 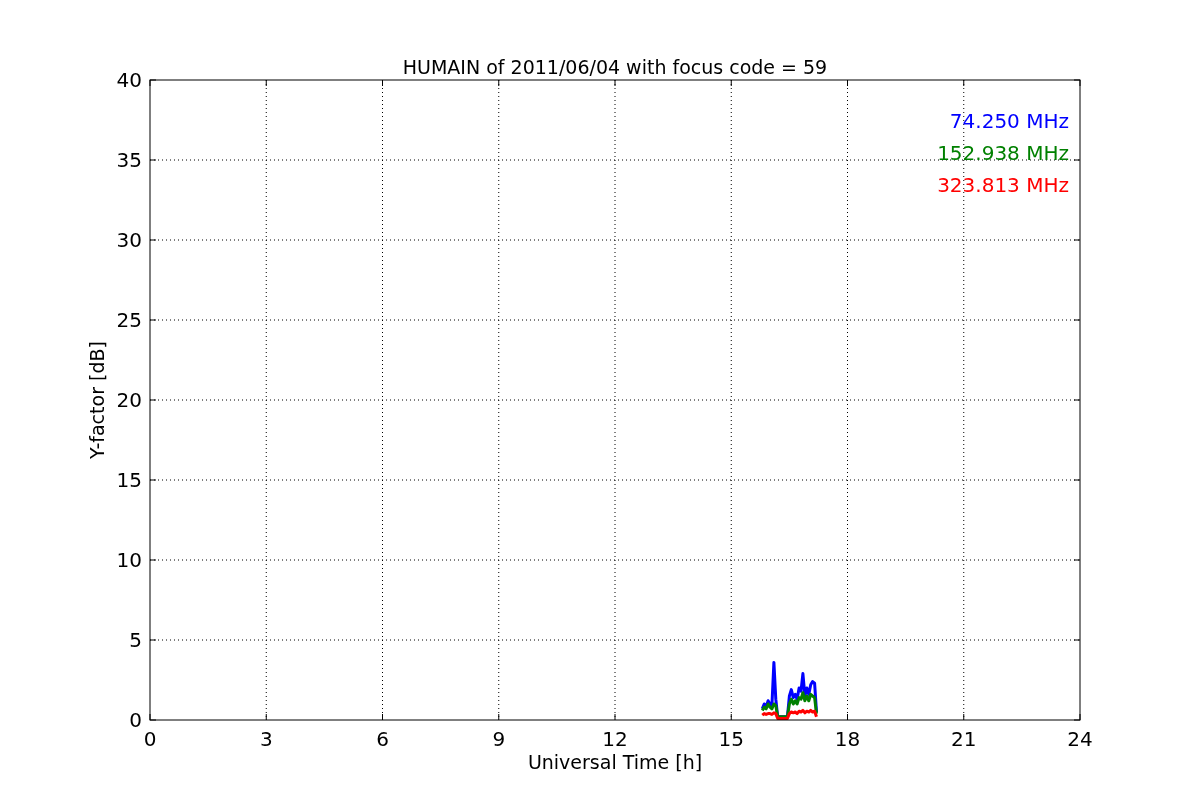 What do you see at coordinates (615, 739) in the screenshot?
I see `x-tick-label: 12` at bounding box center [615, 739].